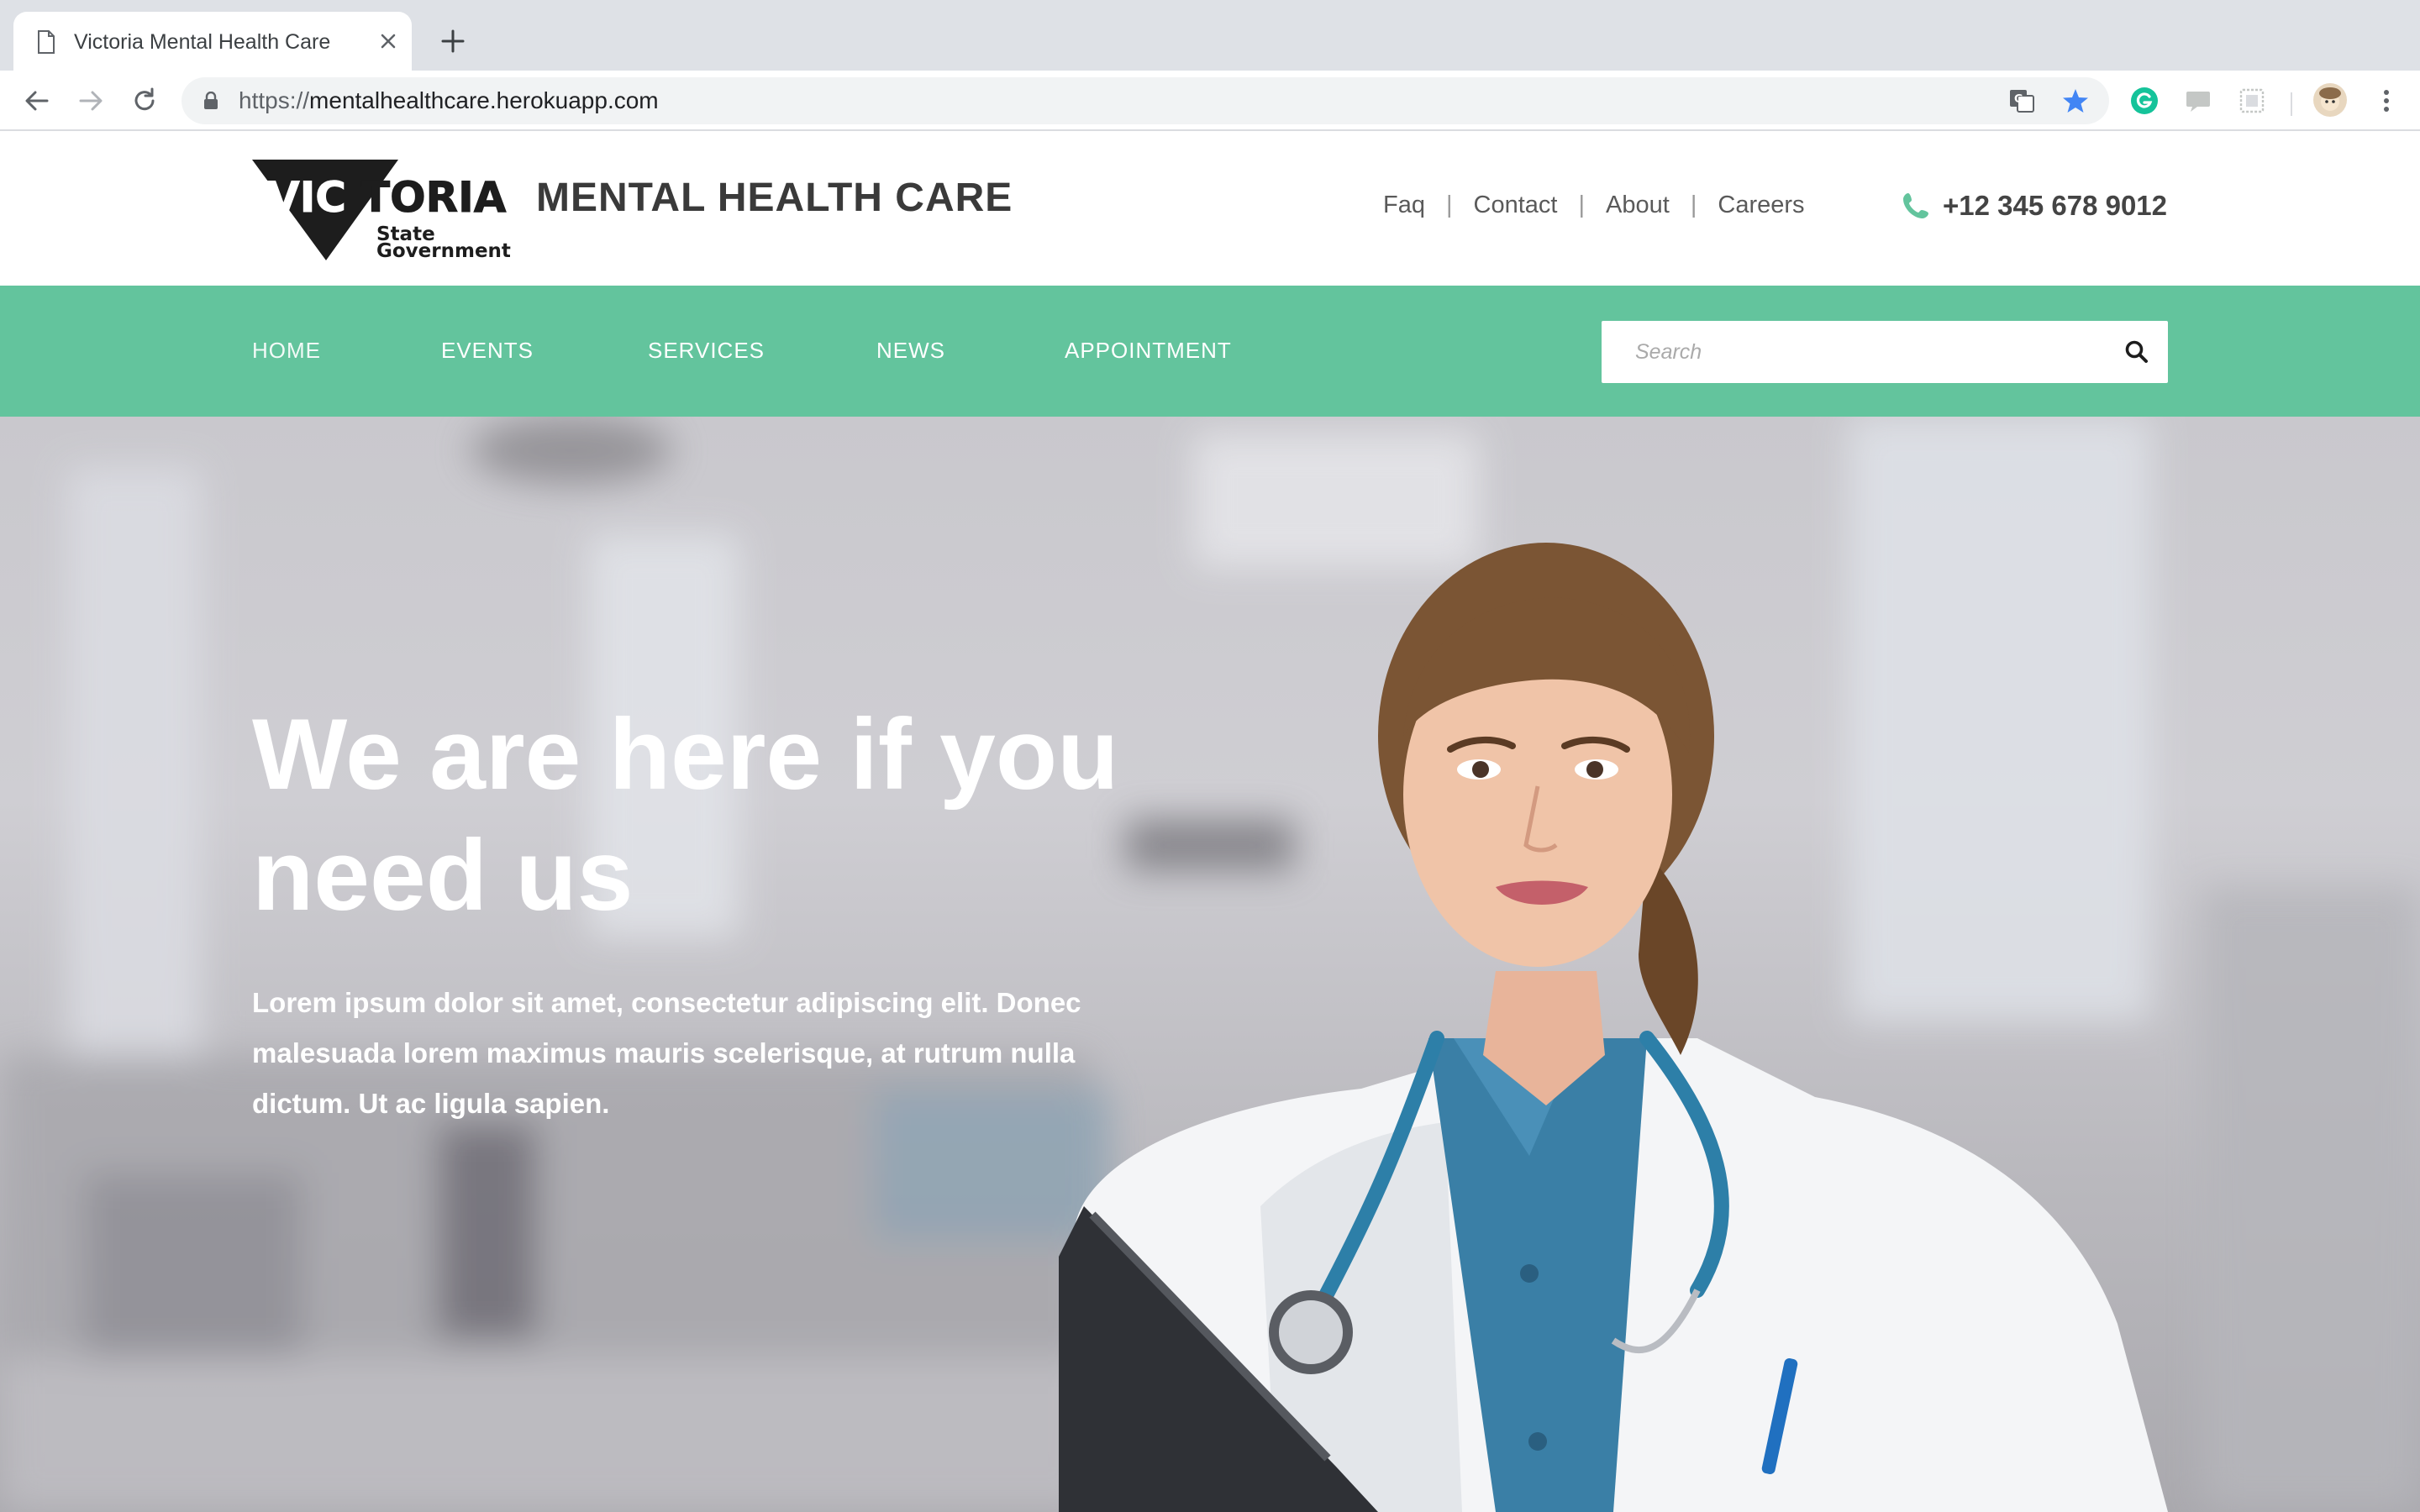 This screenshot has width=2420, height=1512. What do you see at coordinates (484, 100) in the screenshot?
I see `url-host: mentalhealthcare.herokuapp.com` at bounding box center [484, 100].